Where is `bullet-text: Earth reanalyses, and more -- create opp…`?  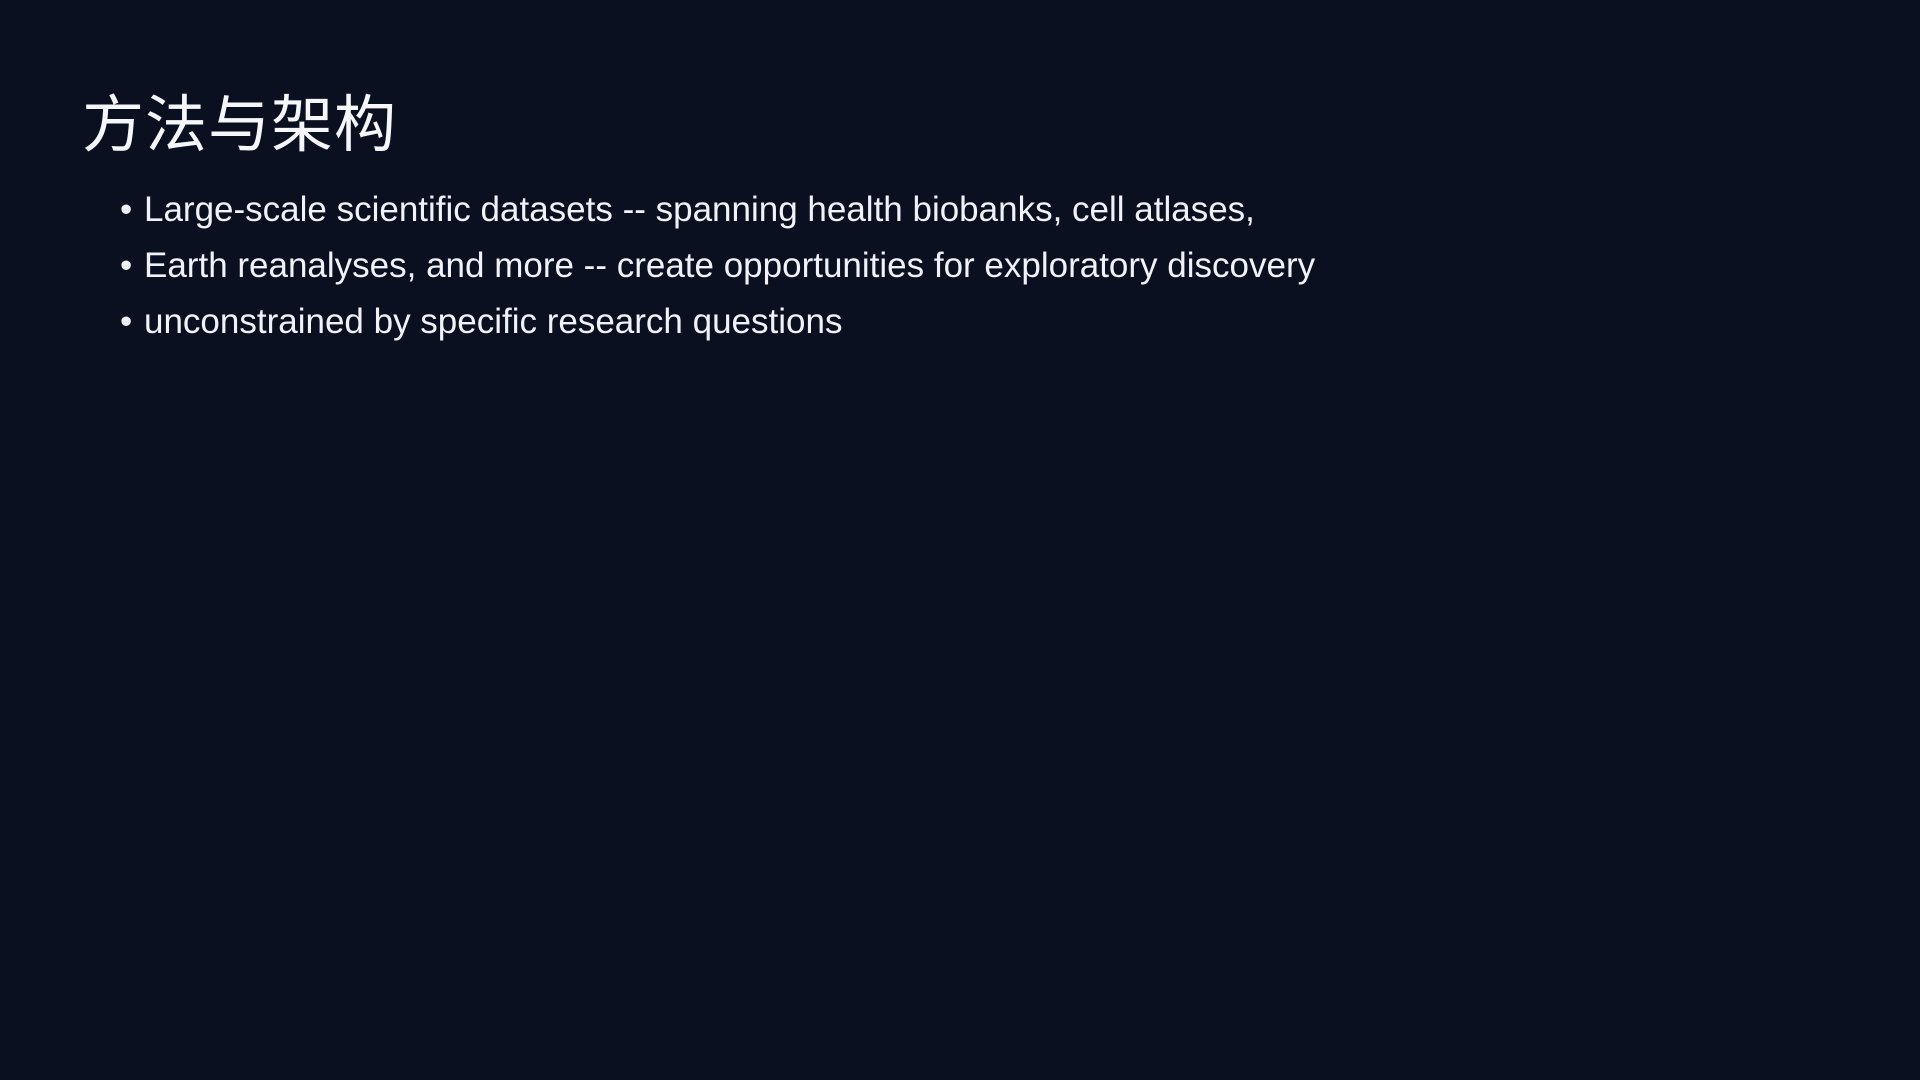
bullet-text: Earth reanalyses, and more -- create opp… is located at coordinates (730, 265).